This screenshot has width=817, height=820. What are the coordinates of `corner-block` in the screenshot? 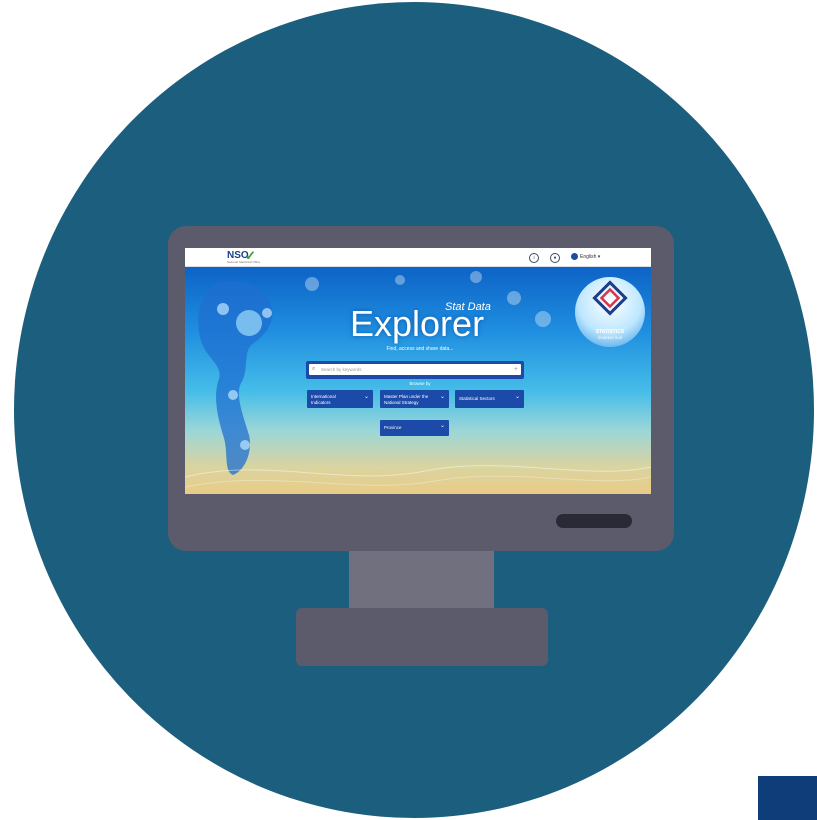 It's located at (787, 798).